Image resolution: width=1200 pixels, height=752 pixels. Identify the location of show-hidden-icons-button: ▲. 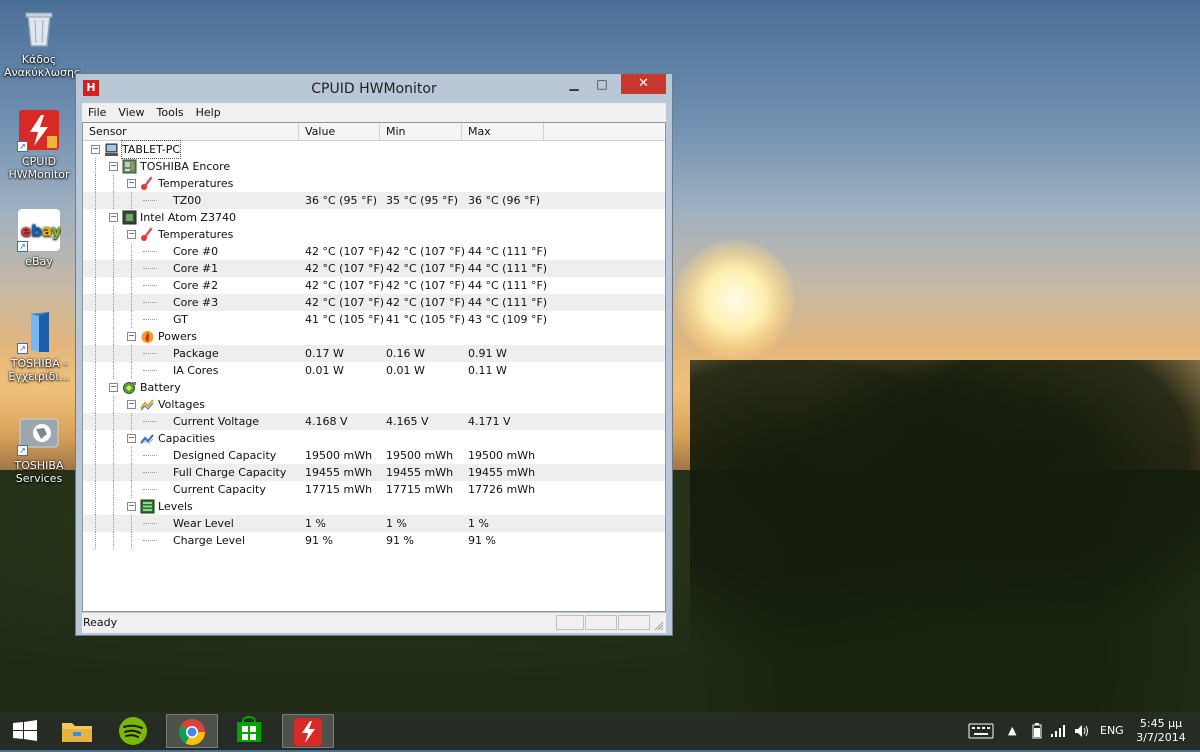
(1012, 731).